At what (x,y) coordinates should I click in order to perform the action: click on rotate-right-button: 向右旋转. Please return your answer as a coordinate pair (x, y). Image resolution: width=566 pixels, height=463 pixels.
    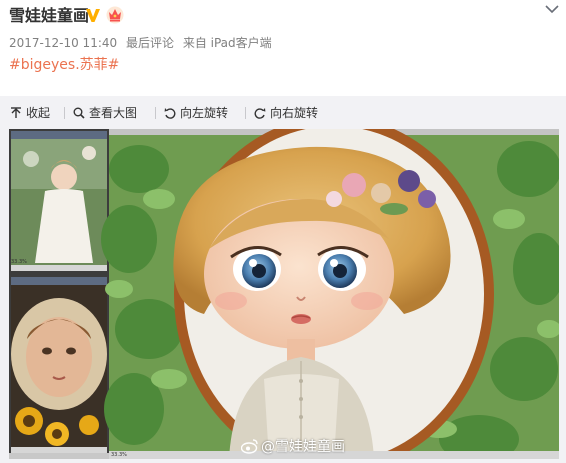
    Looking at the image, I should click on (286, 113).